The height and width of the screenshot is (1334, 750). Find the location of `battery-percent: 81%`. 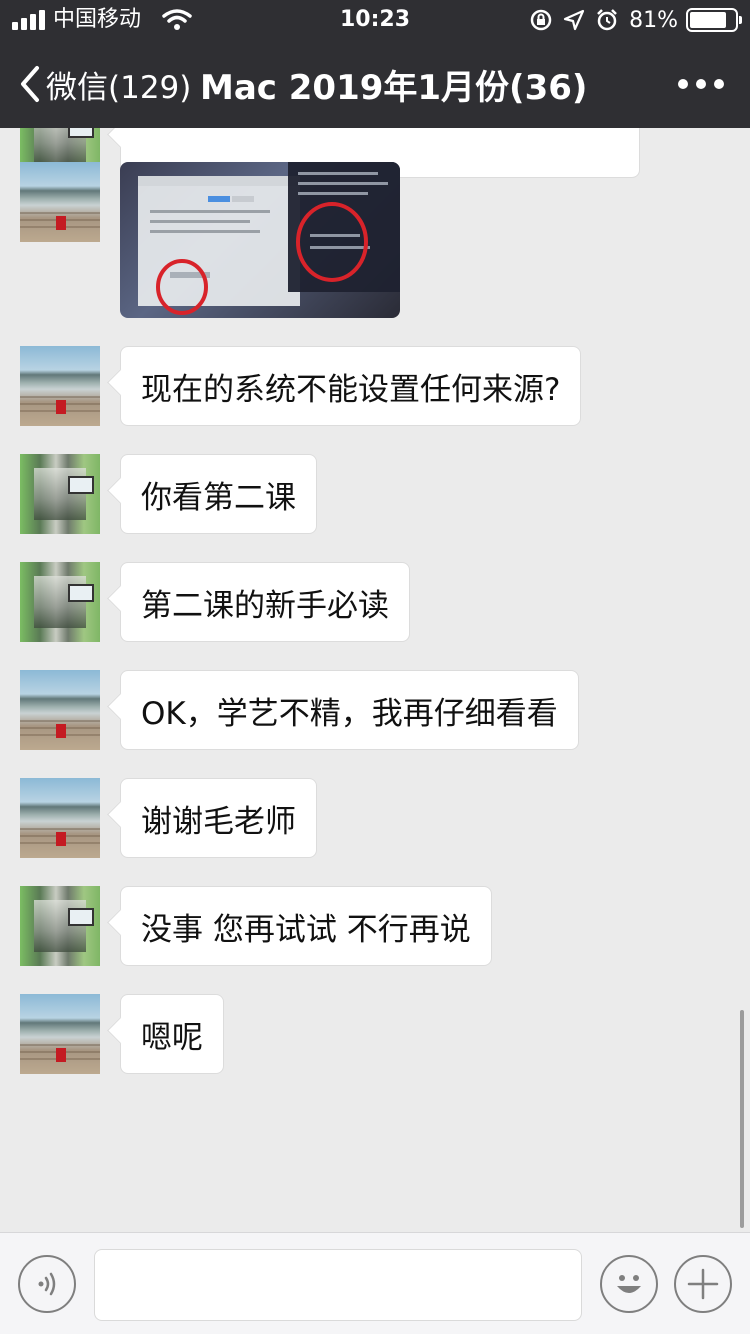

battery-percent: 81% is located at coordinates (653, 20).